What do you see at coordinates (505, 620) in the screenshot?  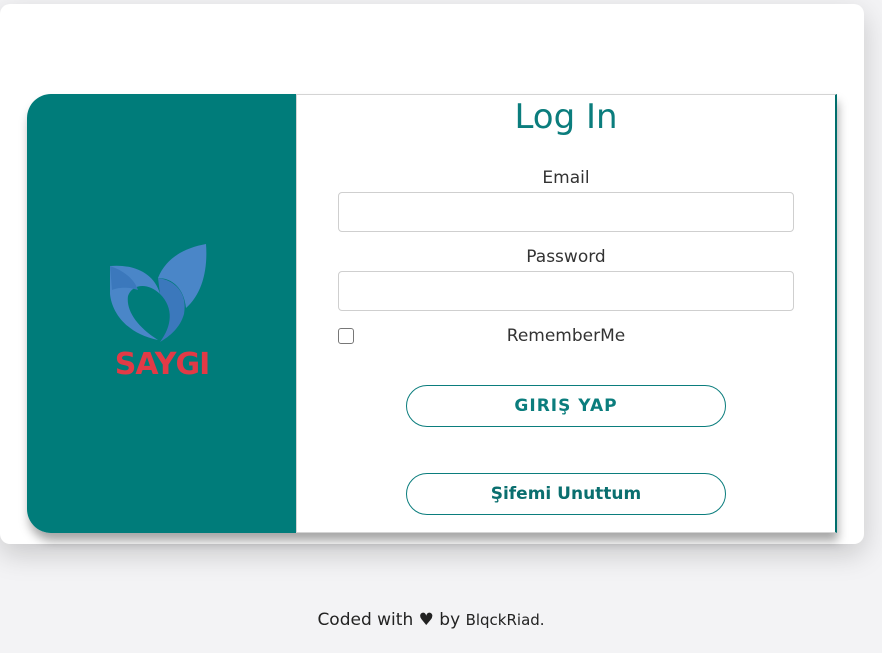 I see `author-link: BlqckRiad.` at bounding box center [505, 620].